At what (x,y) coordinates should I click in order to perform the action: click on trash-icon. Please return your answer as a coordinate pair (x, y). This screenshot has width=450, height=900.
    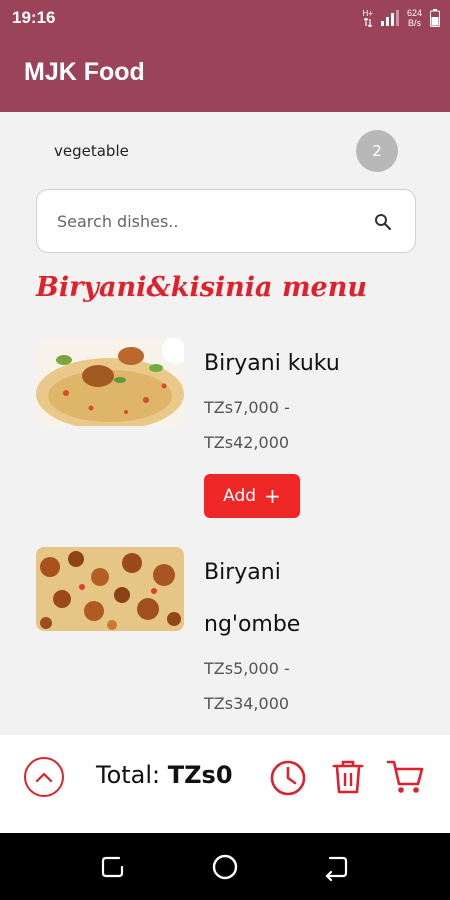
    Looking at the image, I should click on (348, 777).